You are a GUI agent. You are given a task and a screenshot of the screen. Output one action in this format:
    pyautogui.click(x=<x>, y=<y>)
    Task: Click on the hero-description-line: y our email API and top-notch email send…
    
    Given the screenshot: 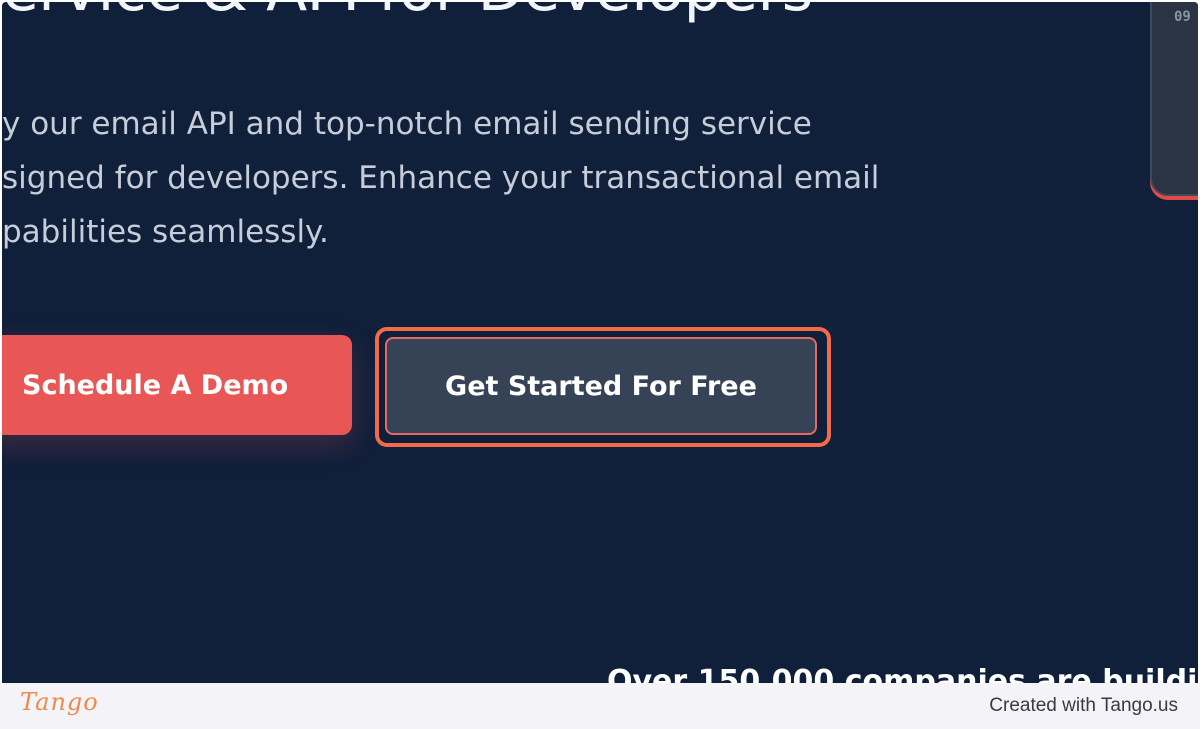 What is the action you would take?
    pyautogui.click(x=407, y=124)
    